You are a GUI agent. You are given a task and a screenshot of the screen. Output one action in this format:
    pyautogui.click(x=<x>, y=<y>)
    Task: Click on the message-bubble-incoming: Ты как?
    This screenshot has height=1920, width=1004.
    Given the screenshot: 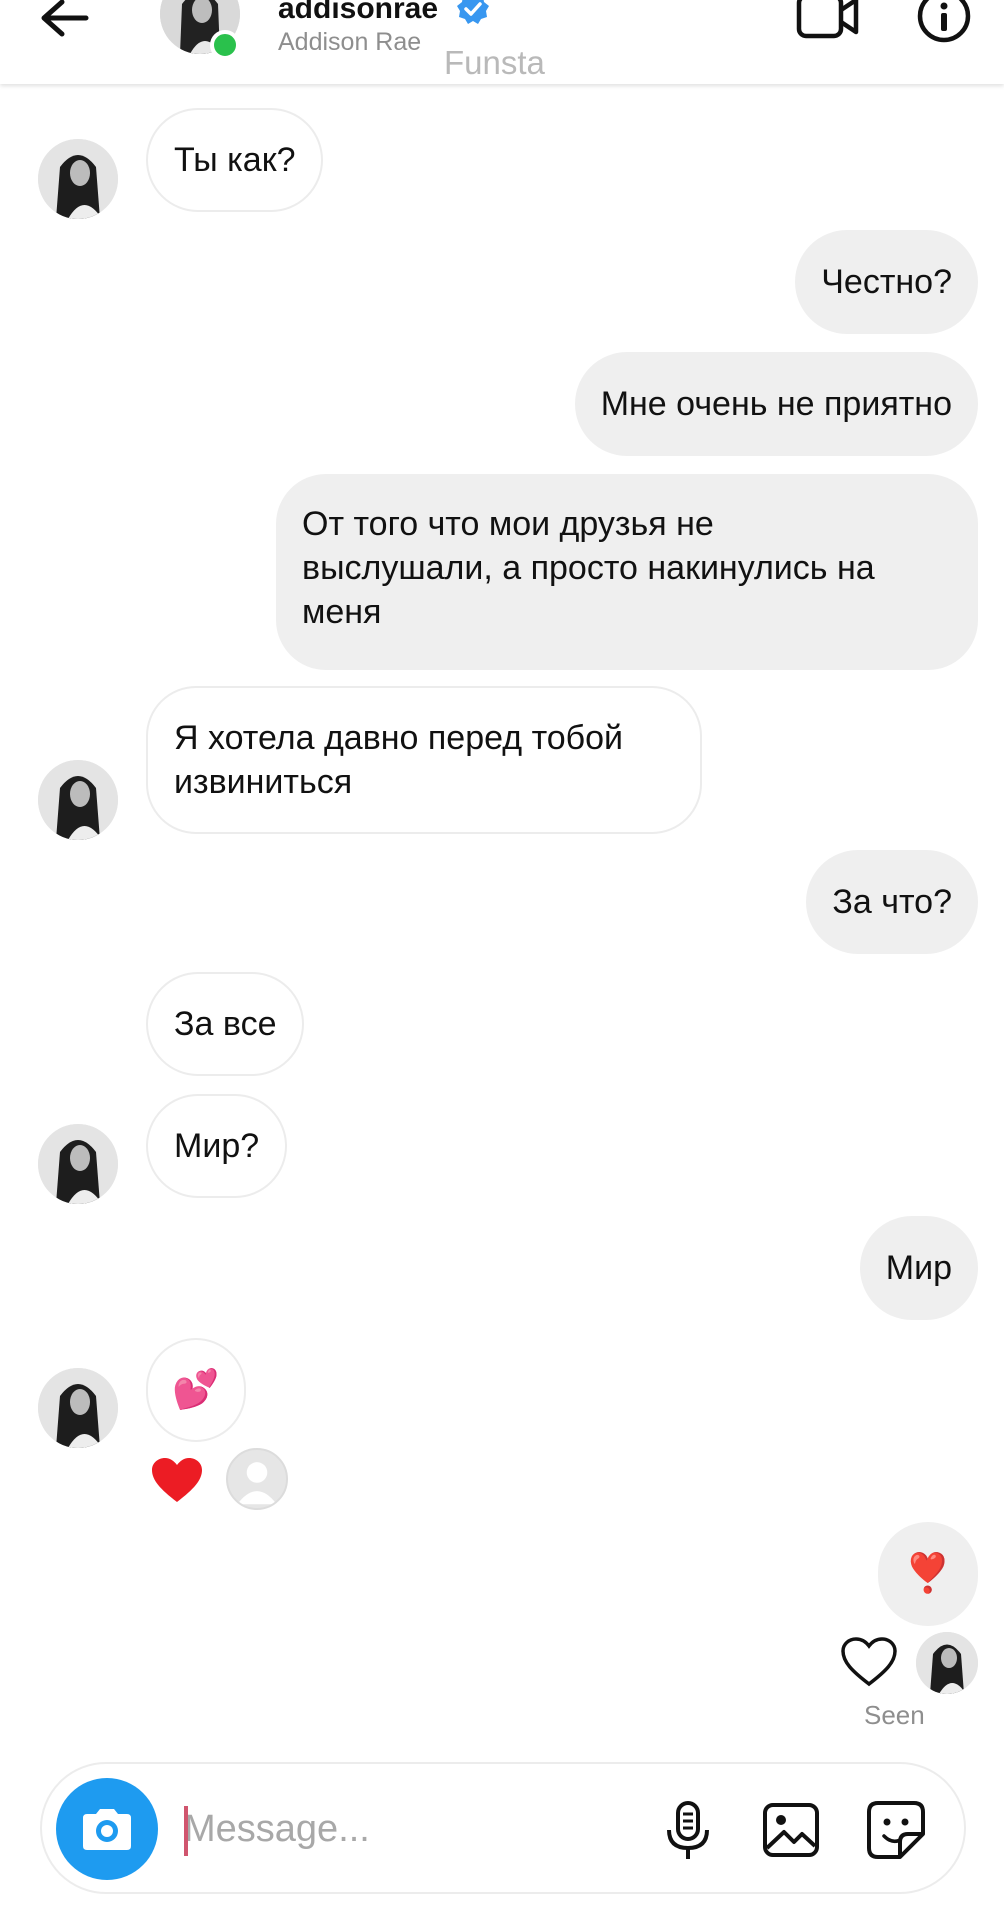 What is the action you would take?
    pyautogui.click(x=235, y=160)
    